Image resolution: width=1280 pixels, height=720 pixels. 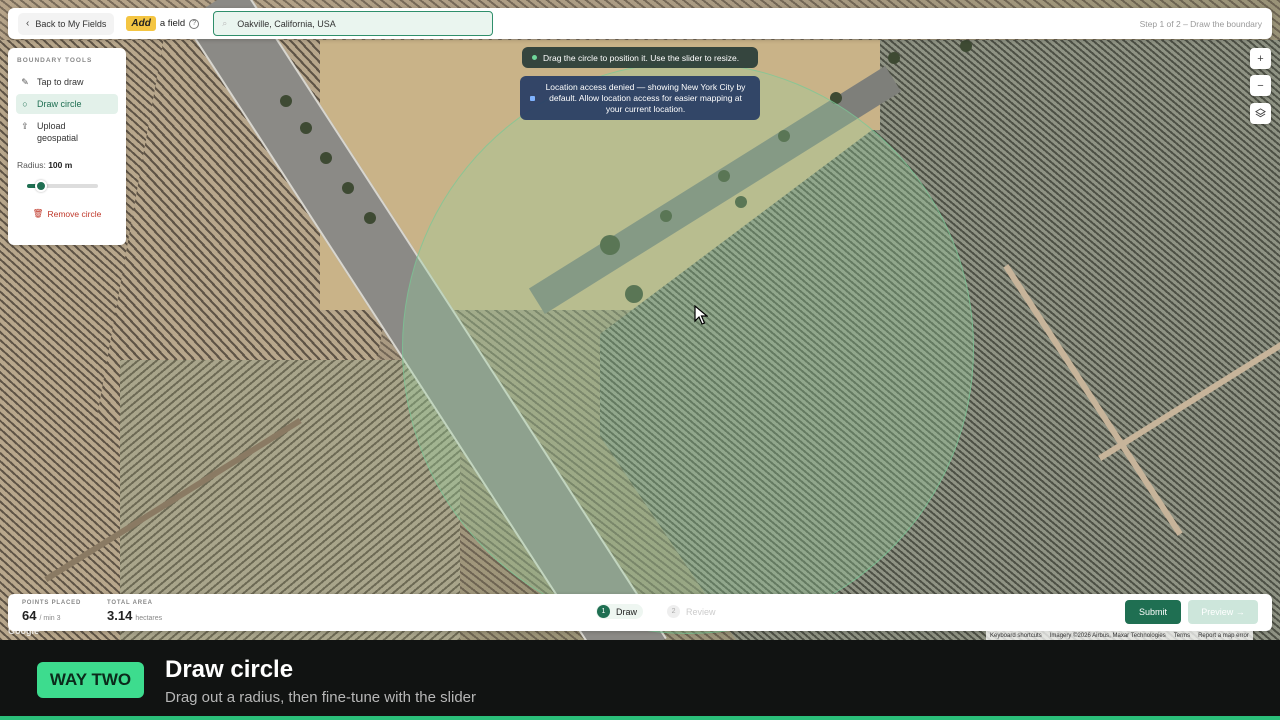 What do you see at coordinates (1182, 636) in the screenshot?
I see `terms-link: Terms` at bounding box center [1182, 636].